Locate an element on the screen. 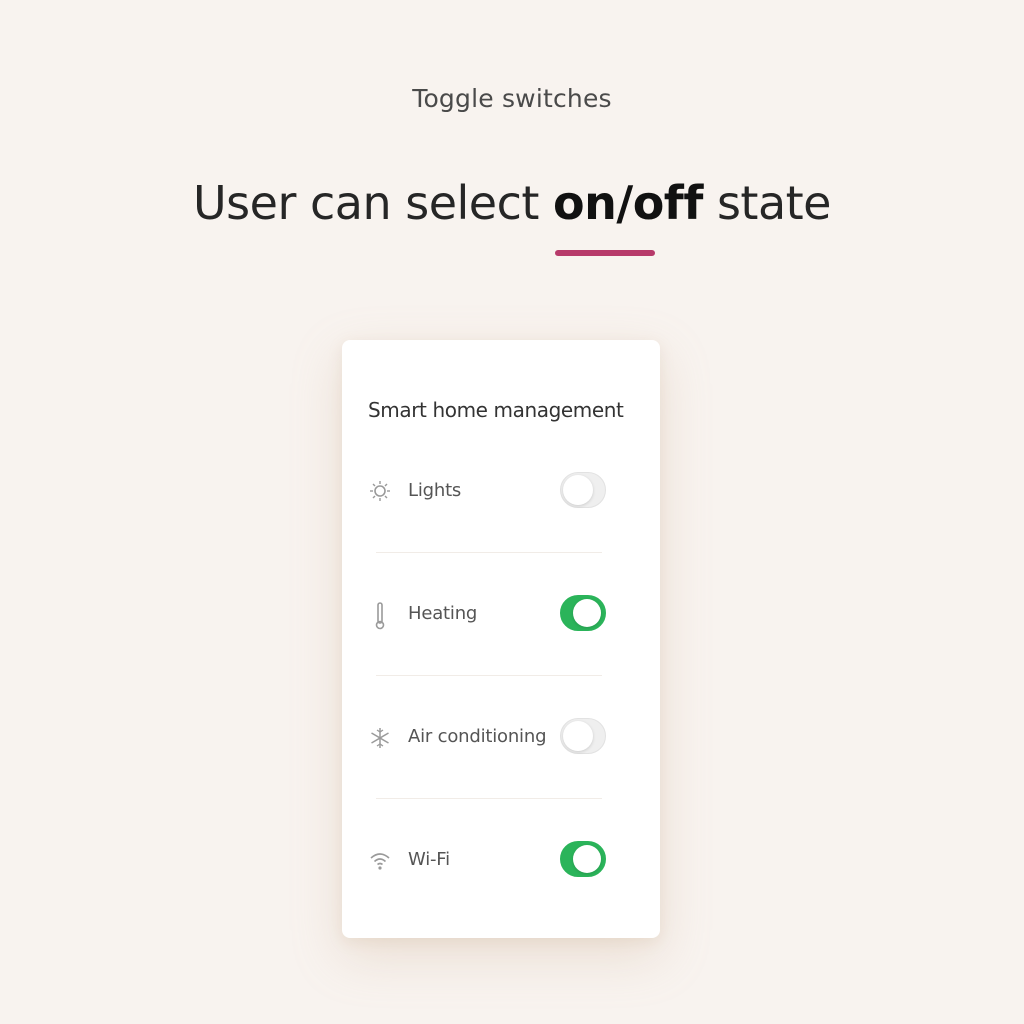 The height and width of the screenshot is (1024, 1024). toggle-lights is located at coordinates (583, 490).